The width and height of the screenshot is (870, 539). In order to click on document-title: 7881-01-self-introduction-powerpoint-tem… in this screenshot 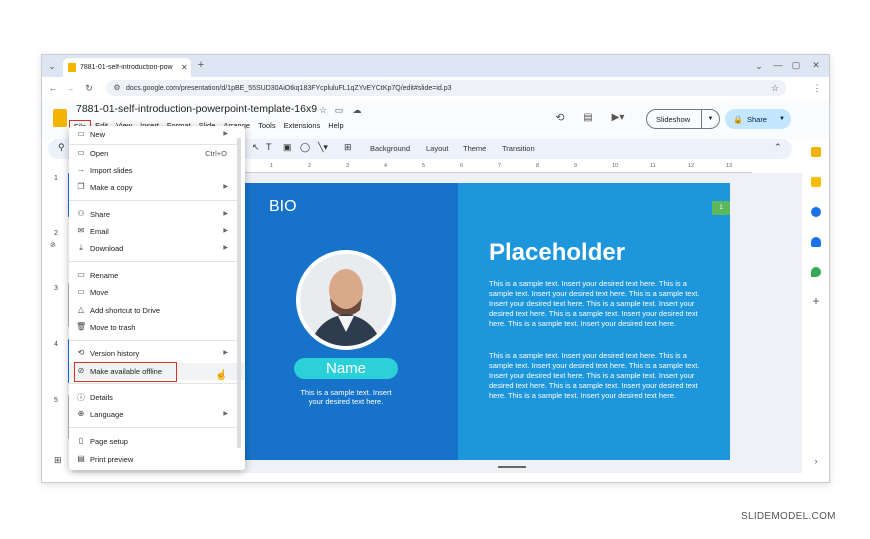, I will do `click(196, 109)`.